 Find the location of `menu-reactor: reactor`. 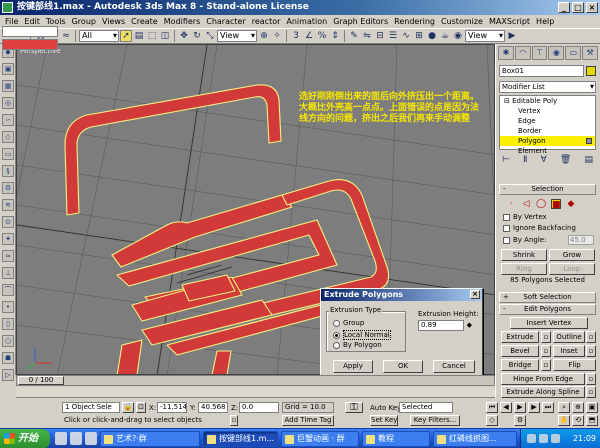

menu-reactor: reactor is located at coordinates (266, 21).